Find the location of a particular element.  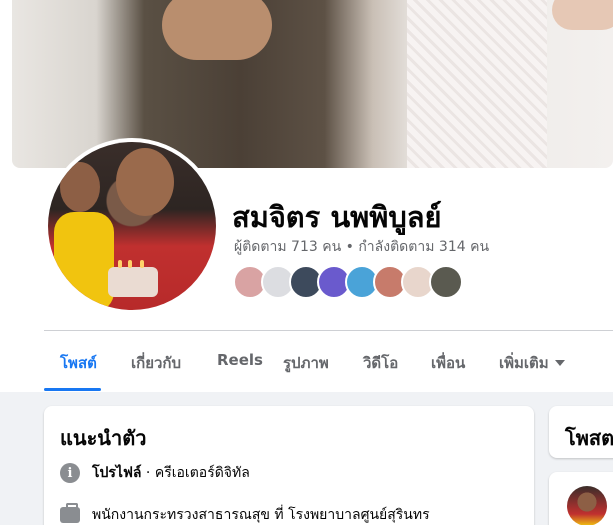

posts-card: โพสต is located at coordinates (581, 432).